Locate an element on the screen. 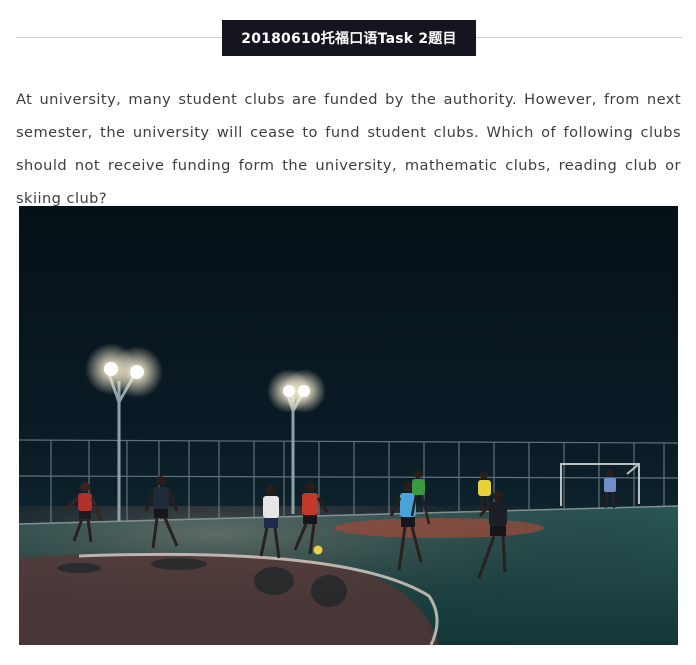 The height and width of the screenshot is (665, 696). title-banner: 20180610托福口语Task 2题目 is located at coordinates (349, 38).